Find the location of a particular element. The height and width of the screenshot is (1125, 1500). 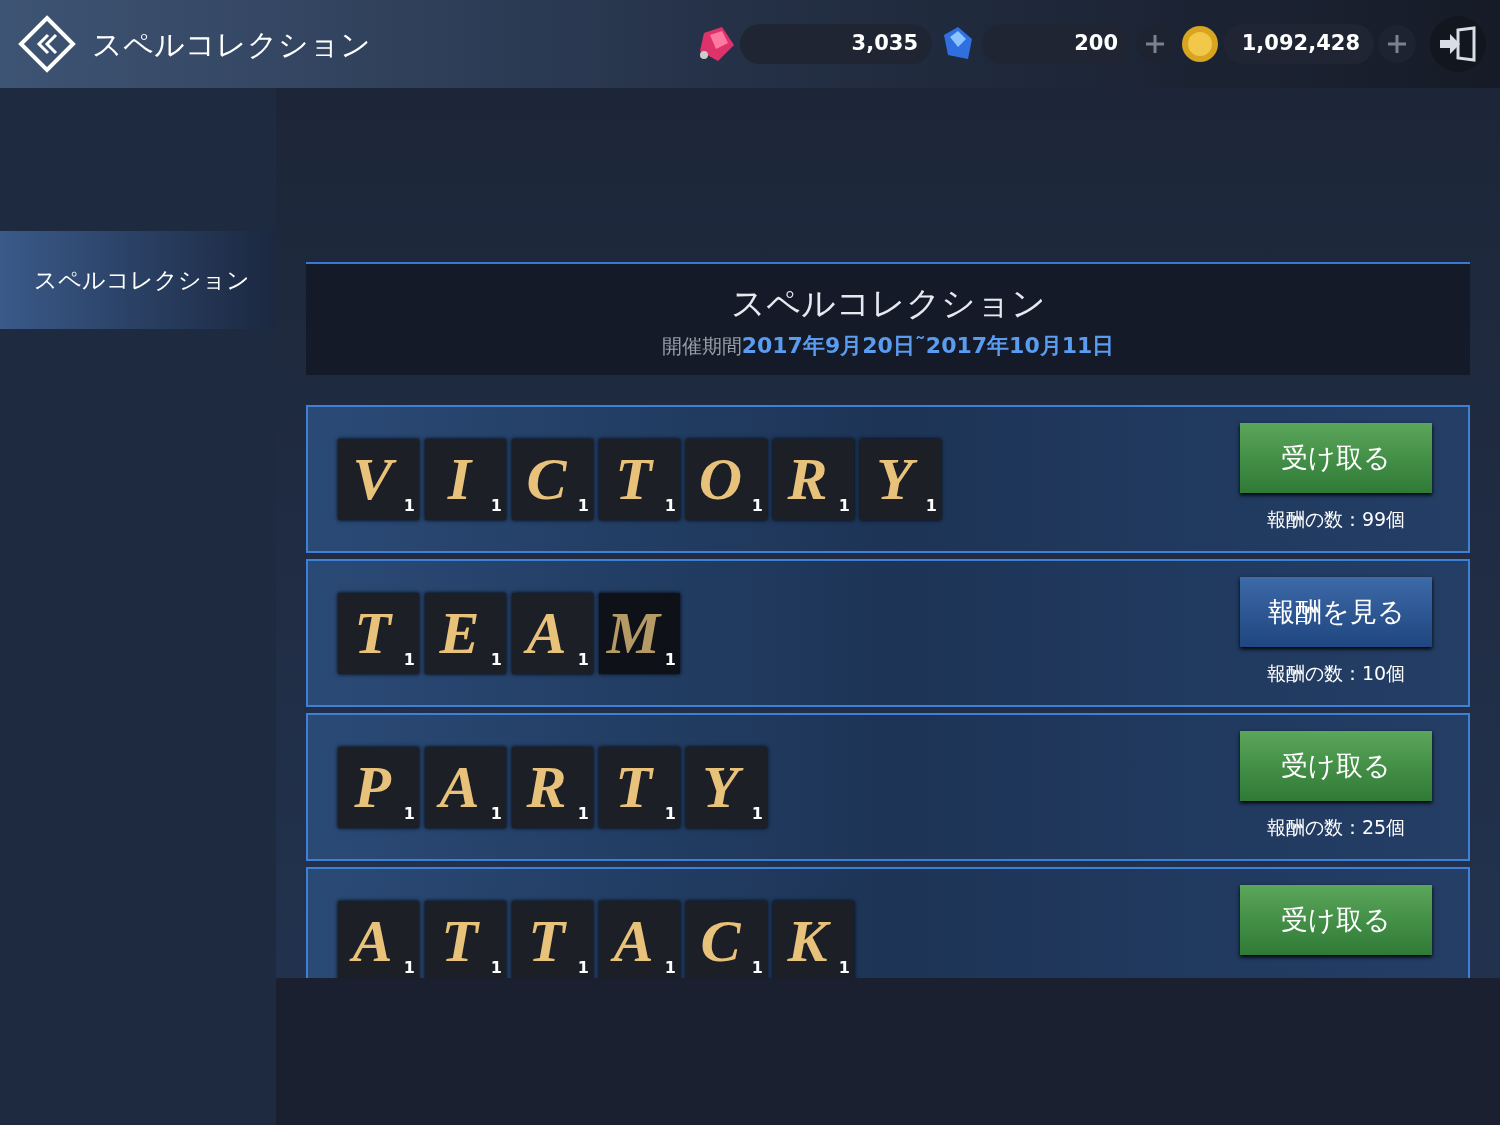

tile-letter: M is located at coordinates (633, 633).